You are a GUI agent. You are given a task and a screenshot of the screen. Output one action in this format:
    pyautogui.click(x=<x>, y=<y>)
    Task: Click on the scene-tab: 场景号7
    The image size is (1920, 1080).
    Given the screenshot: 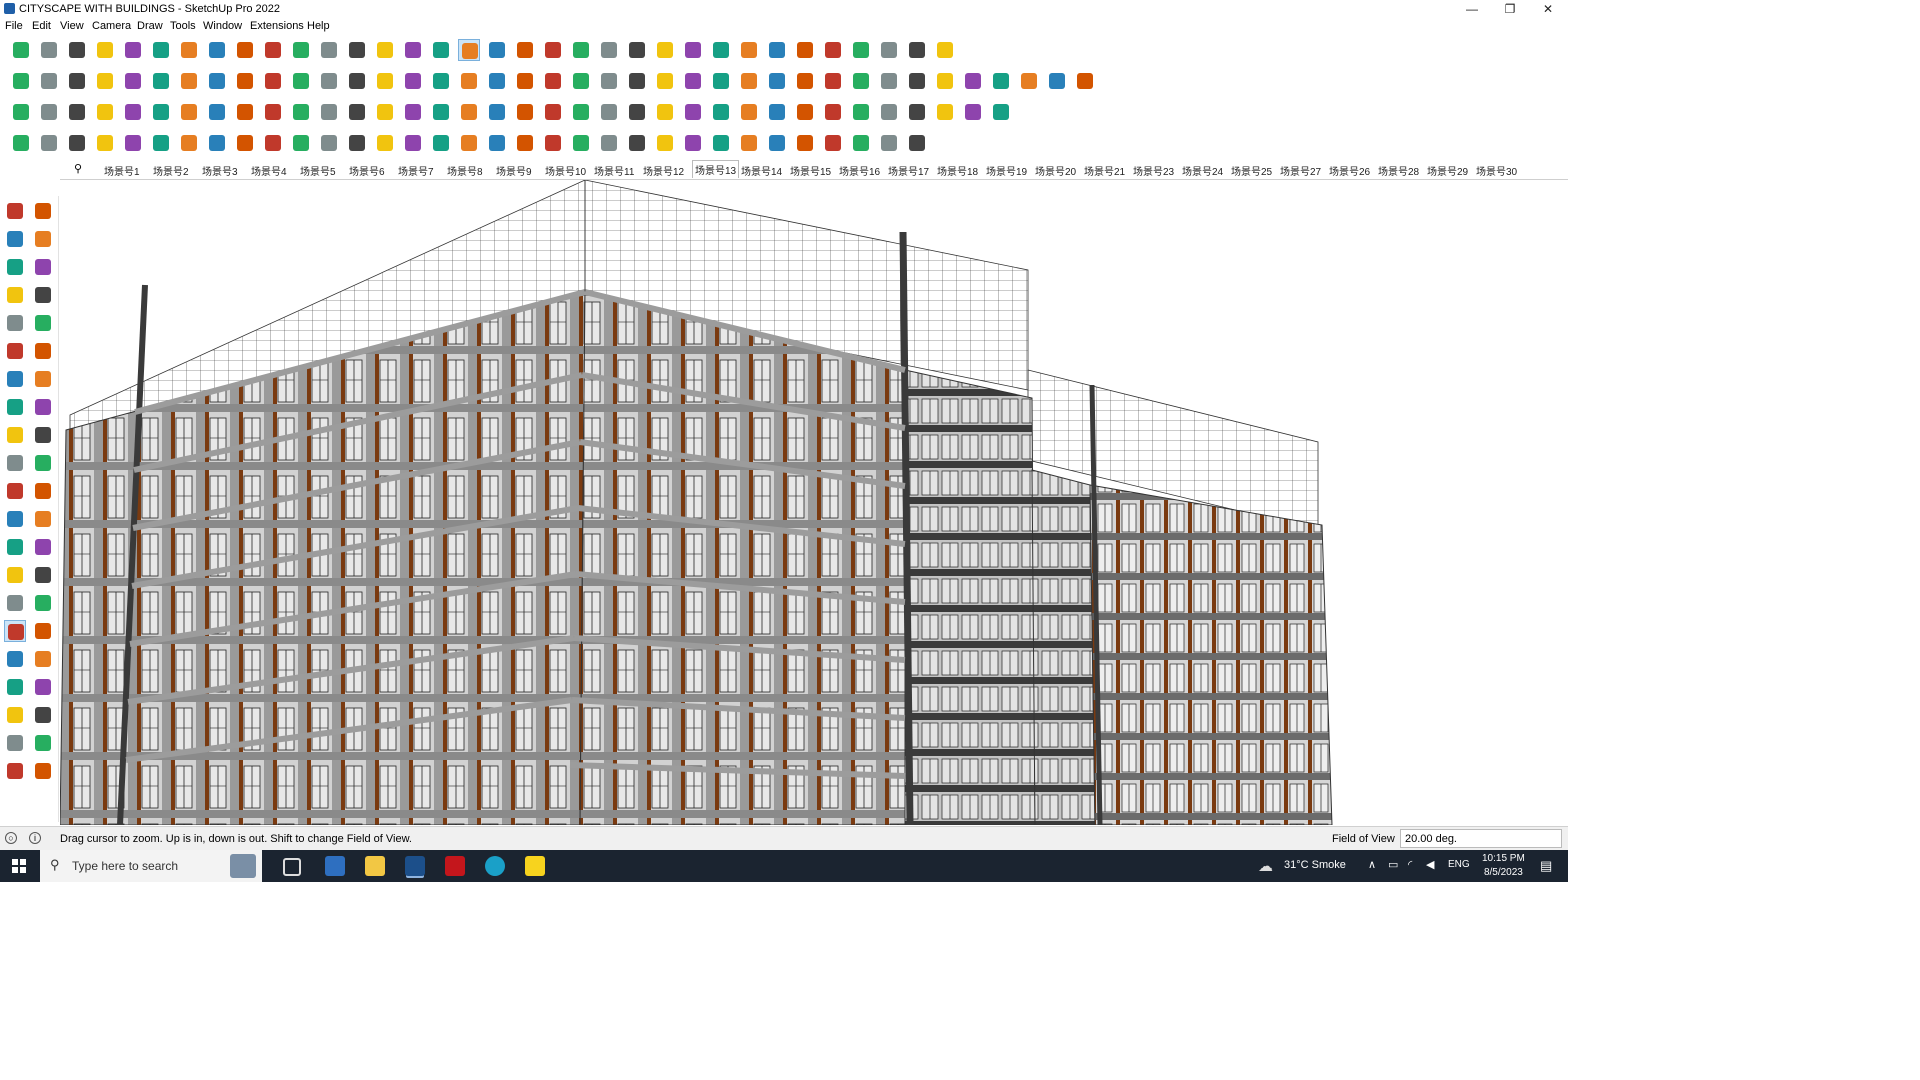 What is the action you would take?
    pyautogui.click(x=416, y=170)
    